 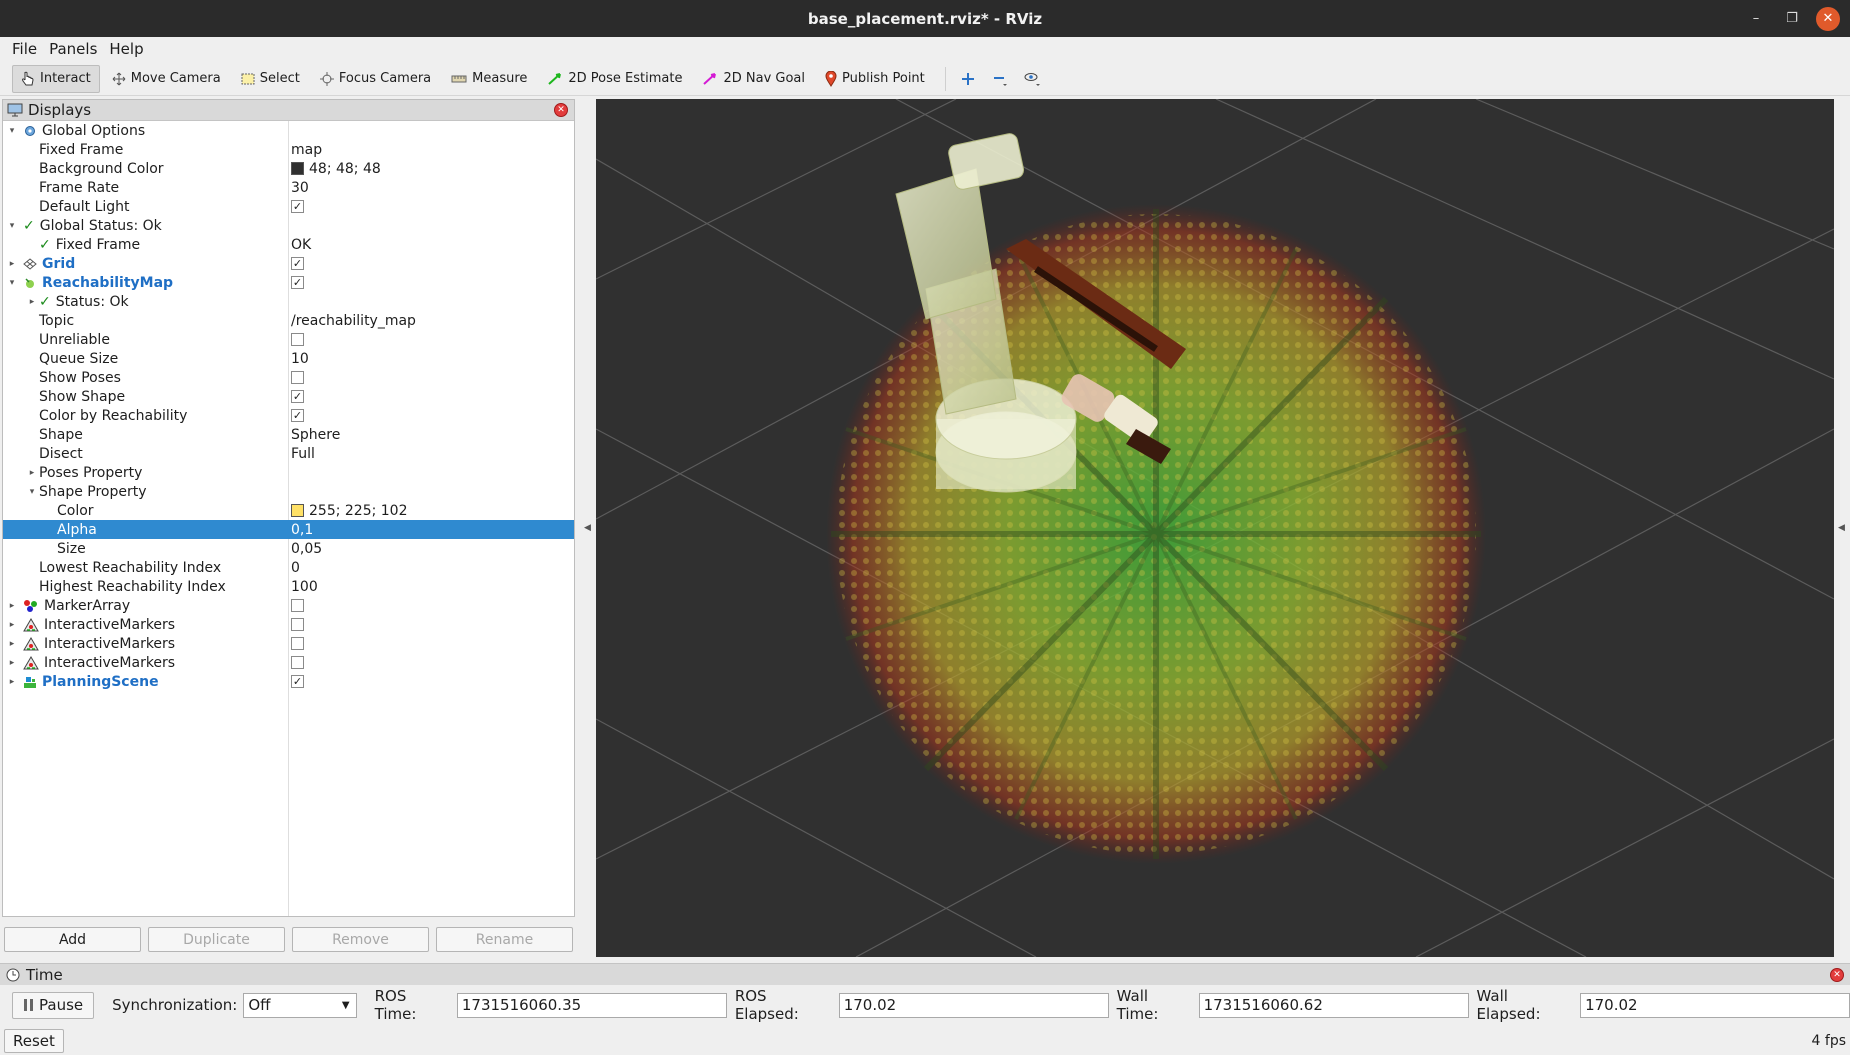 What do you see at coordinates (303, 454) in the screenshot?
I see `disect-value: Full` at bounding box center [303, 454].